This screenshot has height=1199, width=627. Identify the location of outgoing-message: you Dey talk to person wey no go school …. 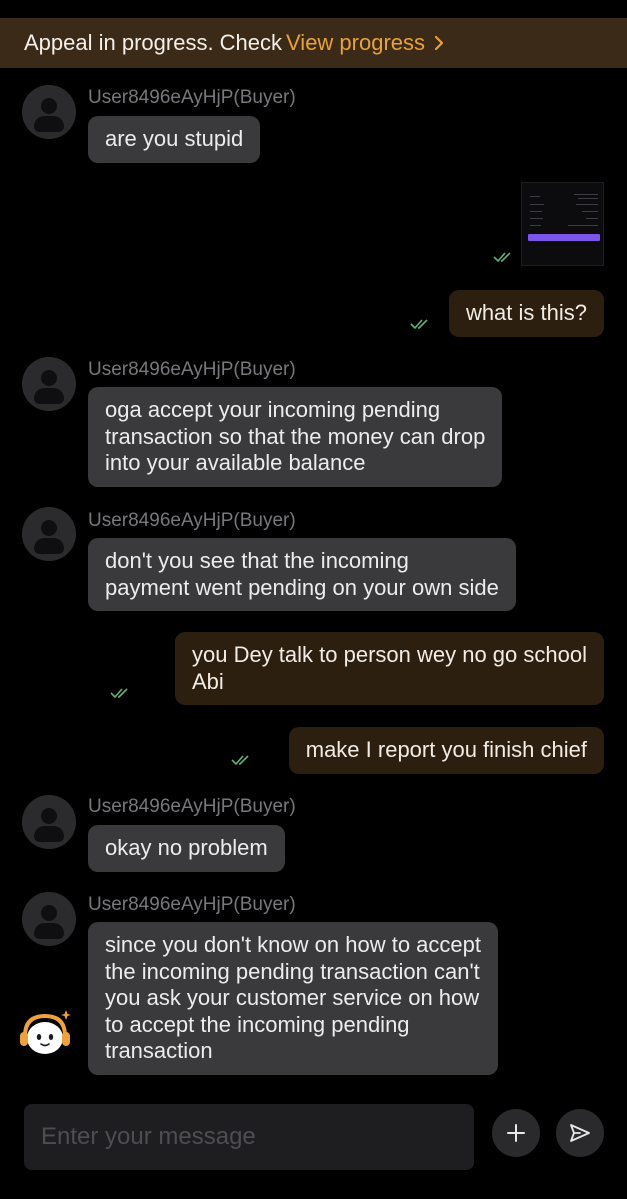
(389, 668).